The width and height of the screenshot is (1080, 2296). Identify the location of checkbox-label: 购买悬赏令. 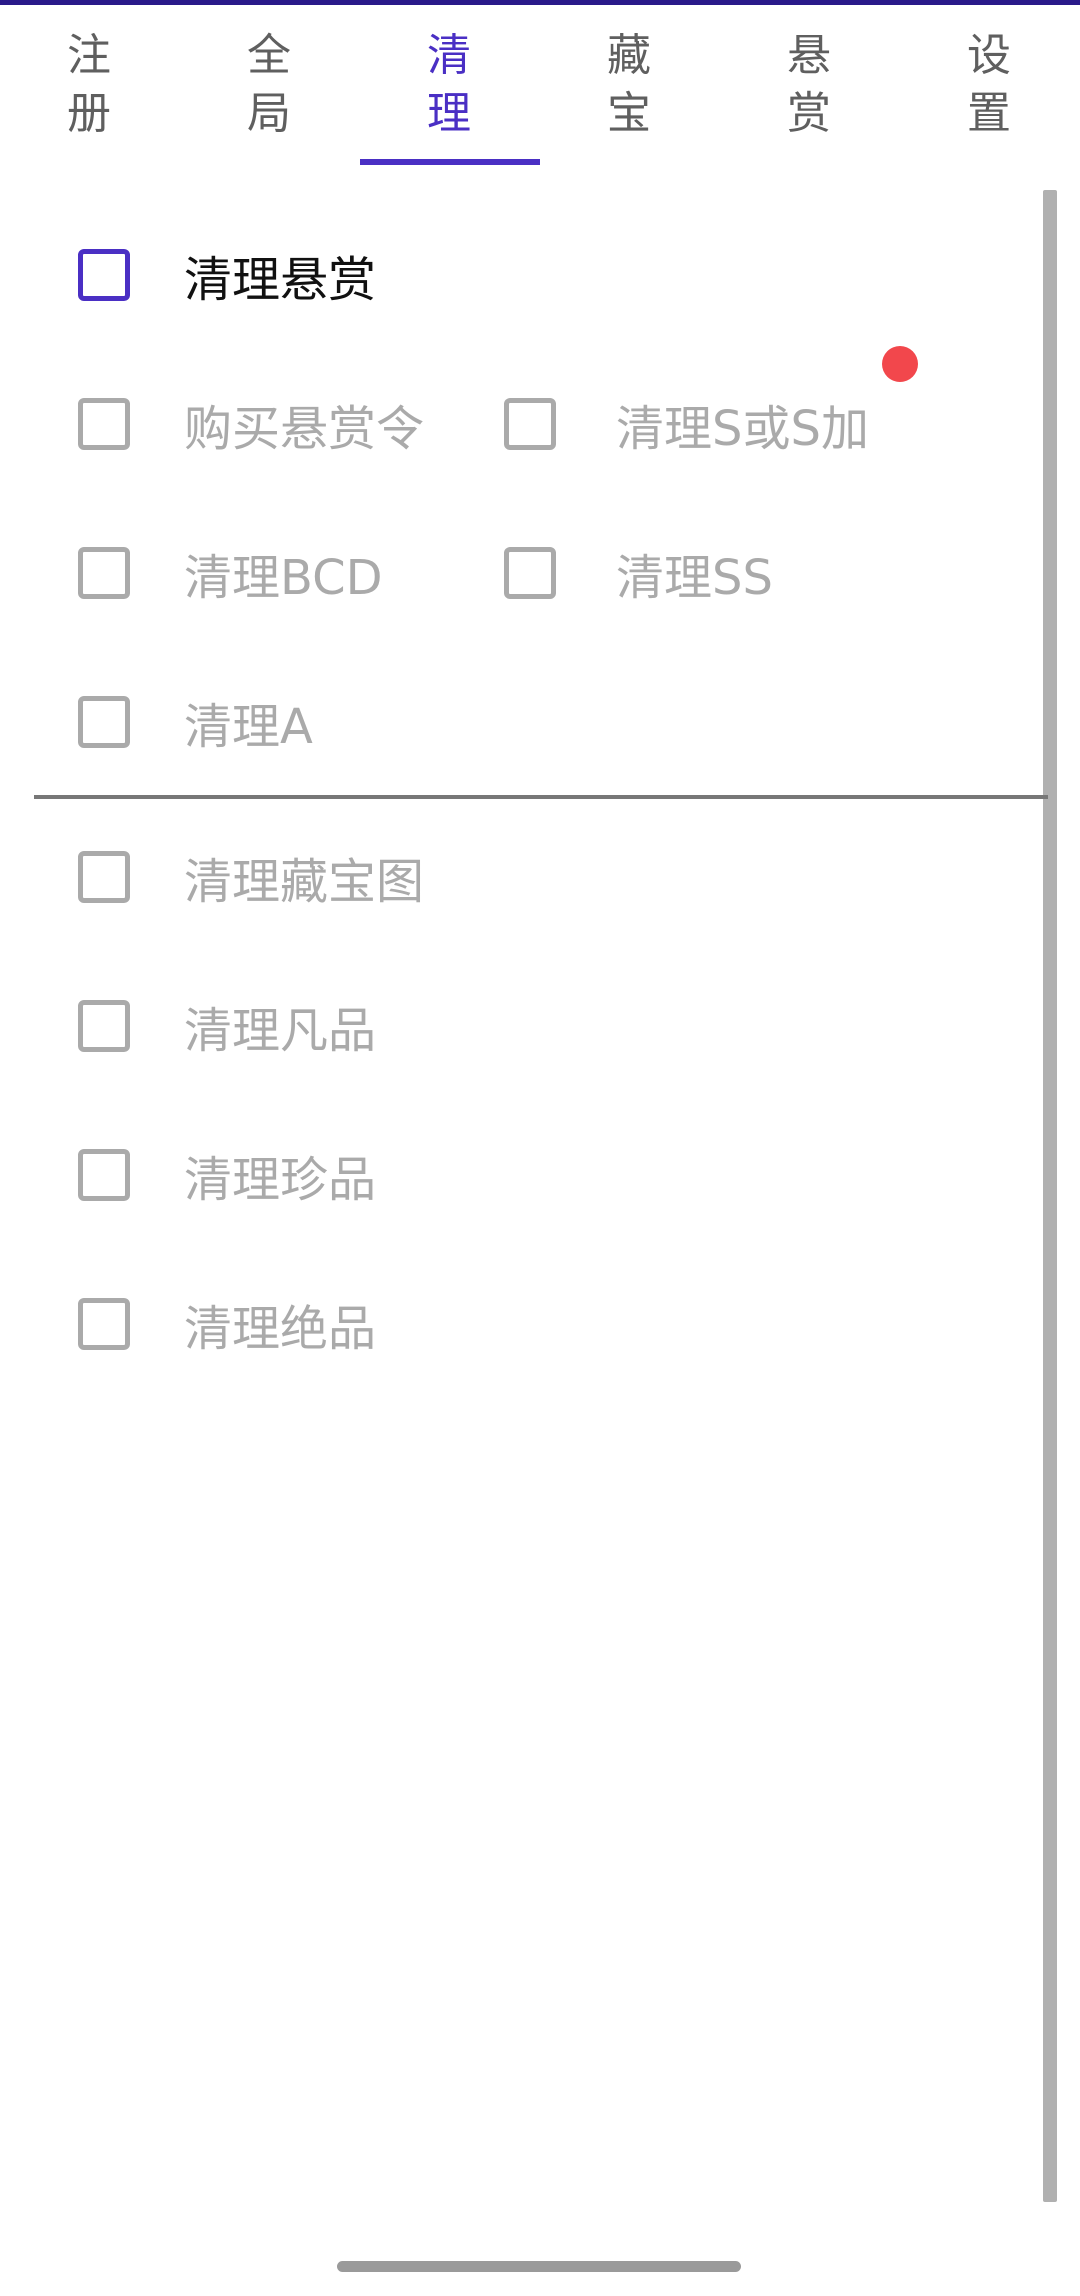
(304, 429).